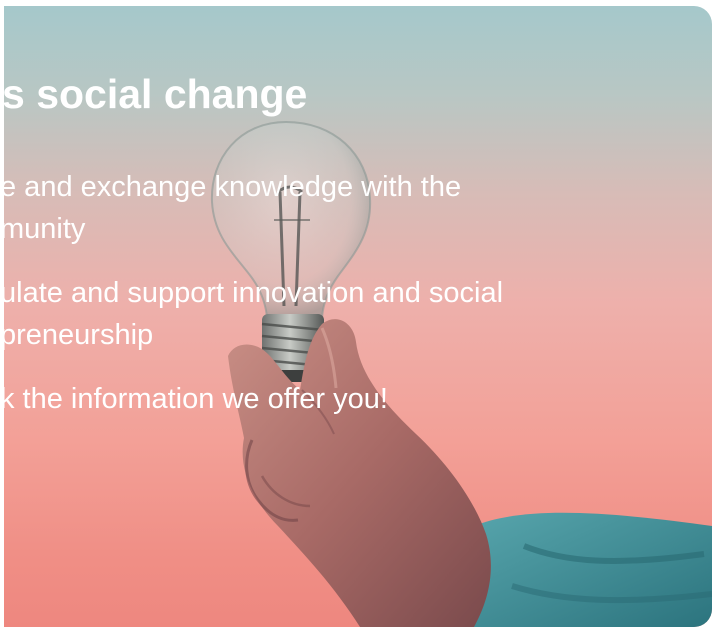  What do you see at coordinates (233, 187) in the screenshot?
I see `benefit-item-line: e and exchange knowledge with the` at bounding box center [233, 187].